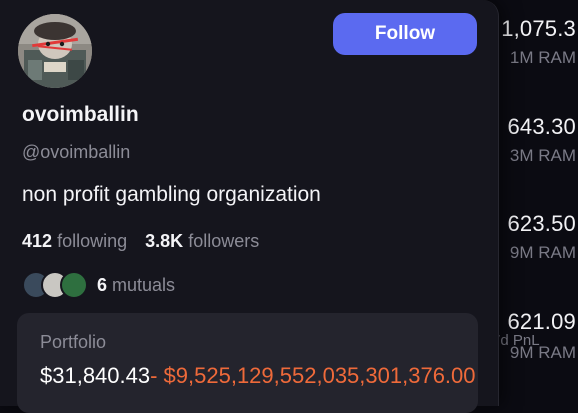  I want to click on pnl-column-label: 7d PnL, so click(516, 340).